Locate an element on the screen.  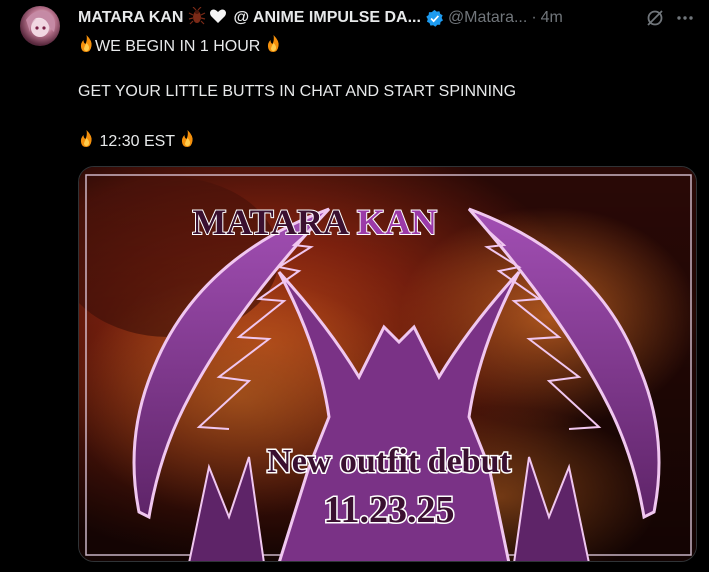
avatar is located at coordinates (40, 26).